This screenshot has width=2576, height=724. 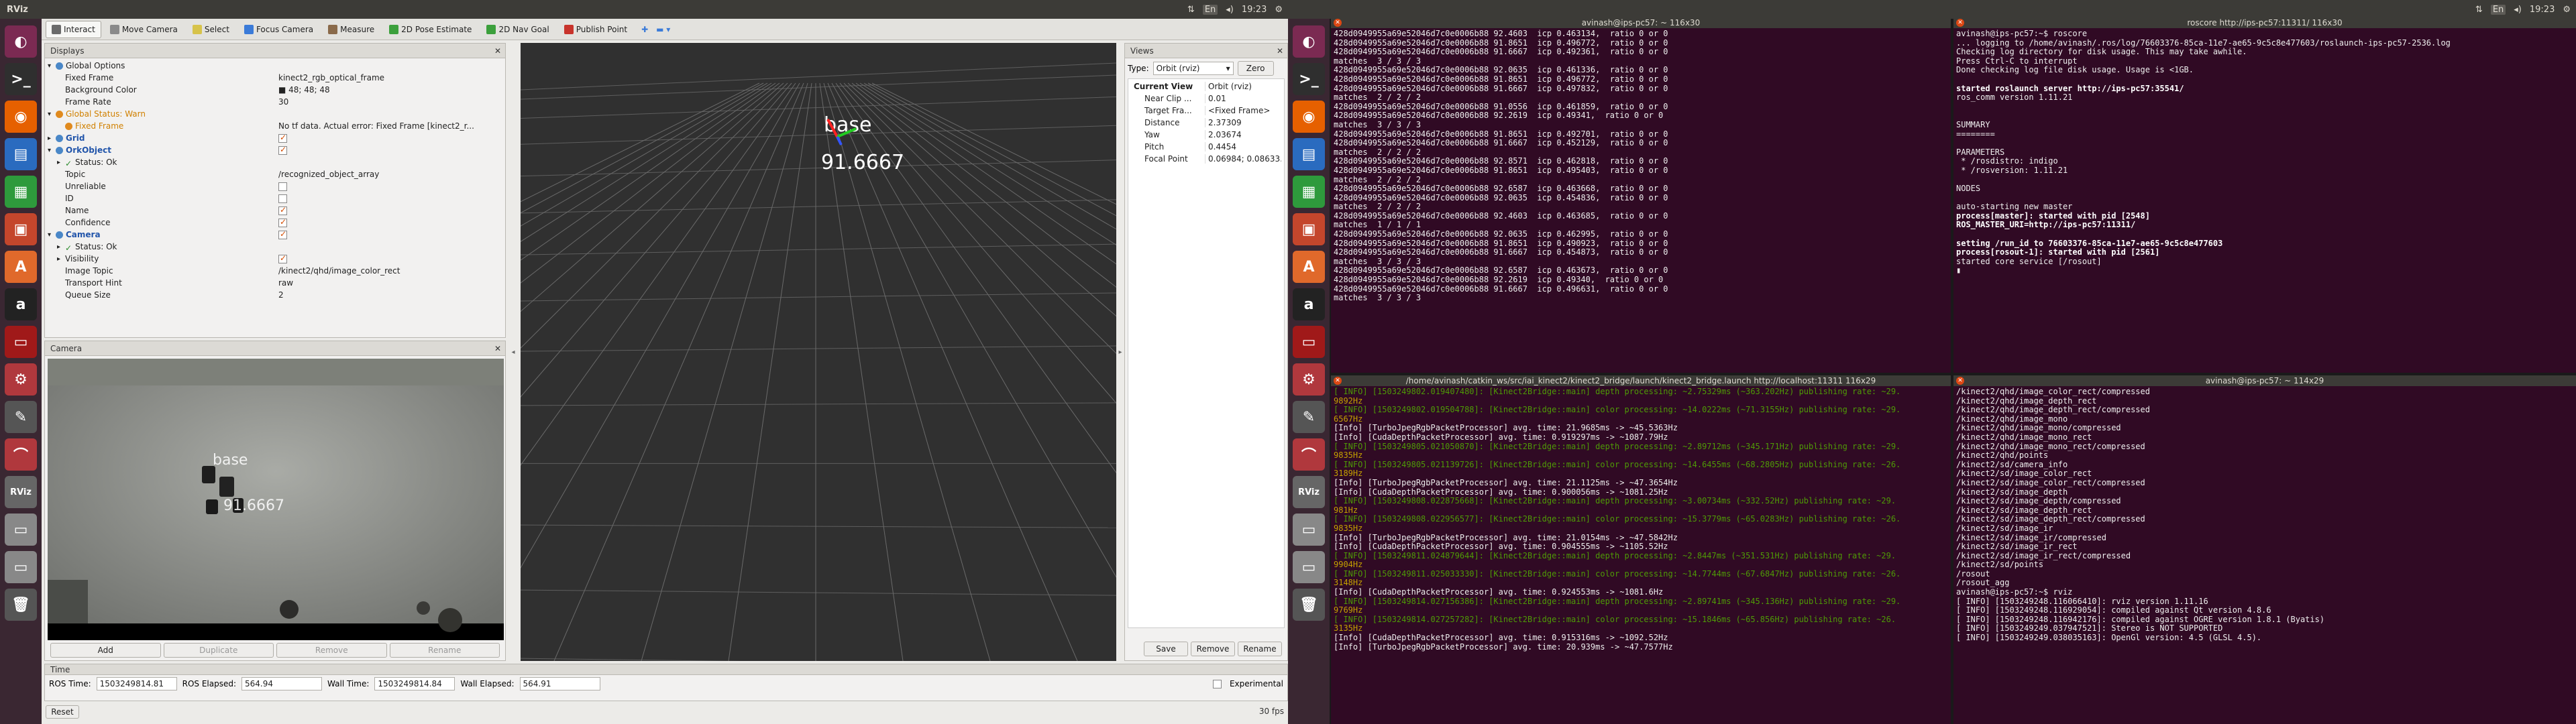 I want to click on remove-view-button: Remove, so click(x=1213, y=649).